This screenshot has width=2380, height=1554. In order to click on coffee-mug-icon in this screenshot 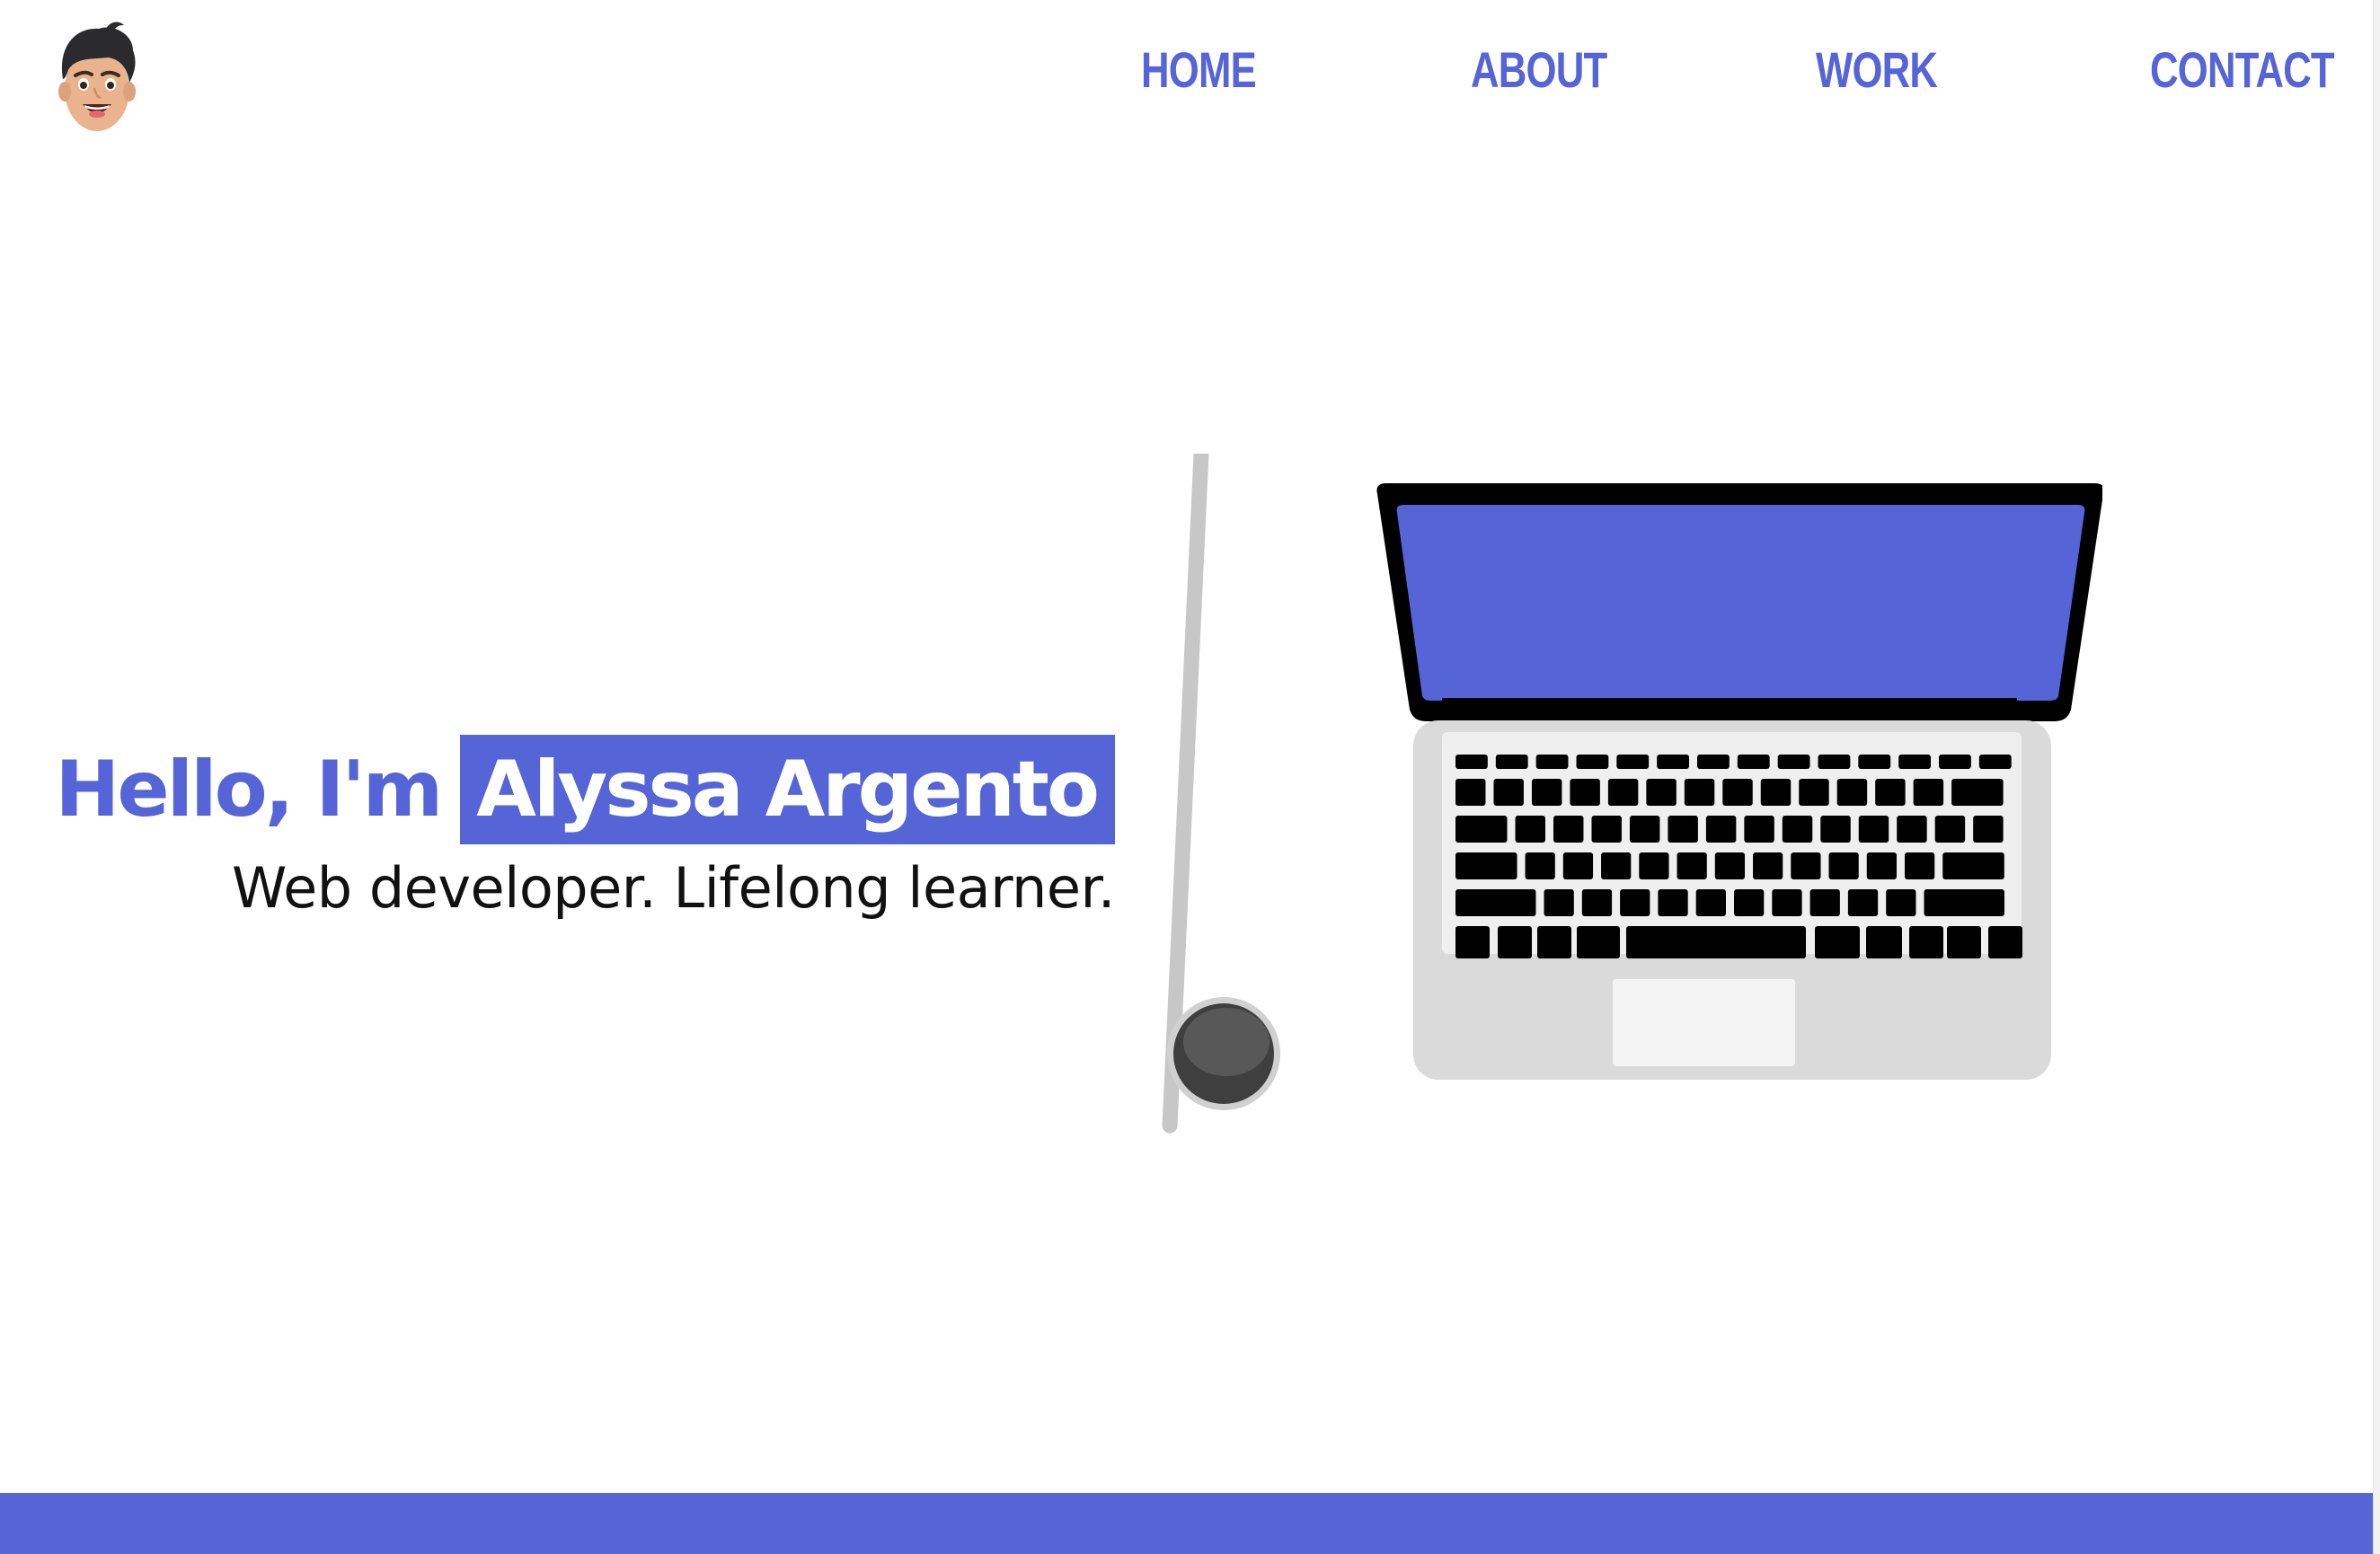, I will do `click(1221, 794)`.